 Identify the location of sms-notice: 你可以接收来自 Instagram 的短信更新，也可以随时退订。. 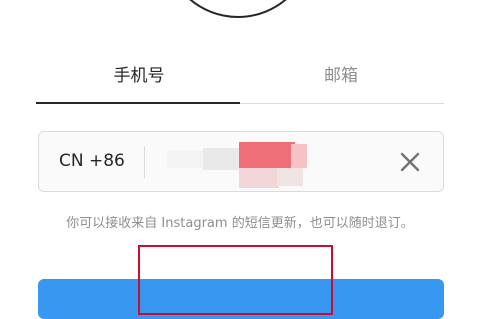
(240, 223).